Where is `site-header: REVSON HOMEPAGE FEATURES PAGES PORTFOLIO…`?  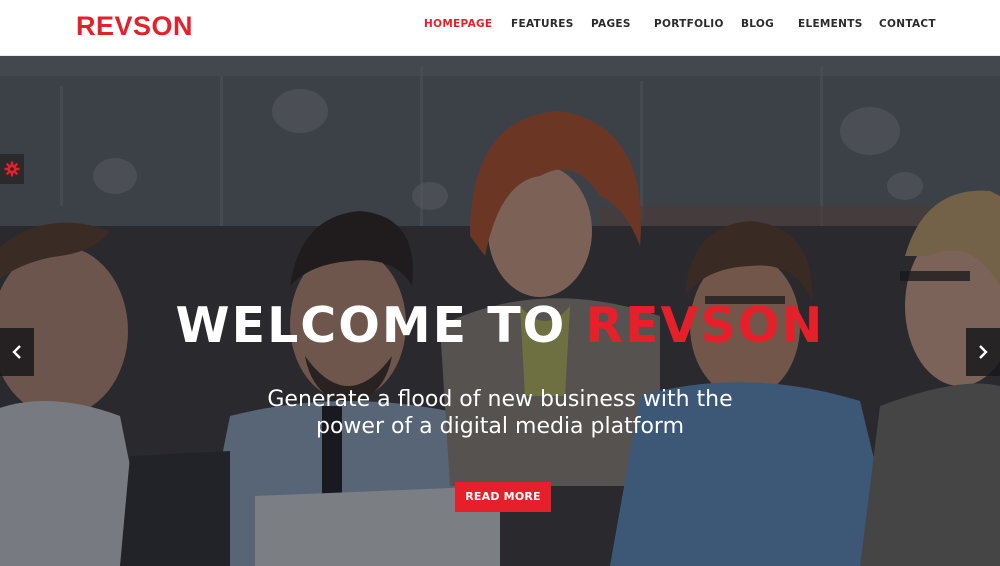 site-header: REVSON HOMEPAGE FEATURES PAGES PORTFOLIO… is located at coordinates (500, 28).